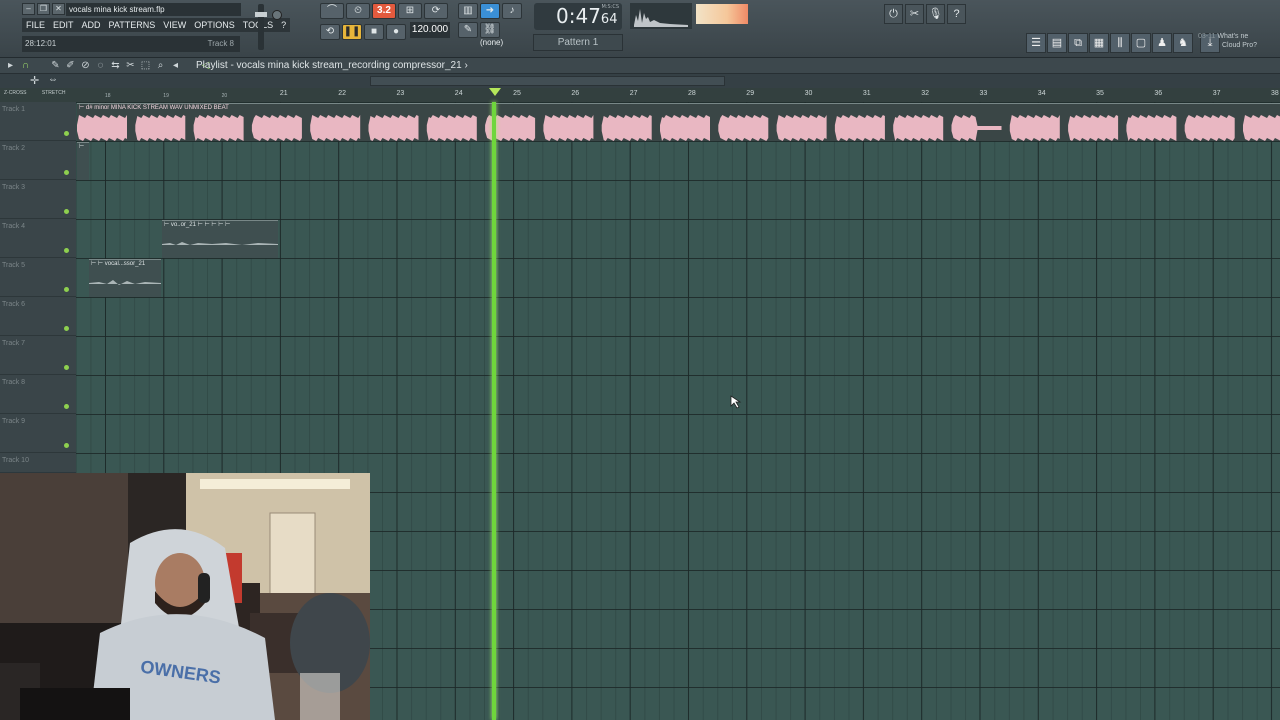  Describe the element at coordinates (63, 25) in the screenshot. I see `menu-edit: EDIT` at that location.